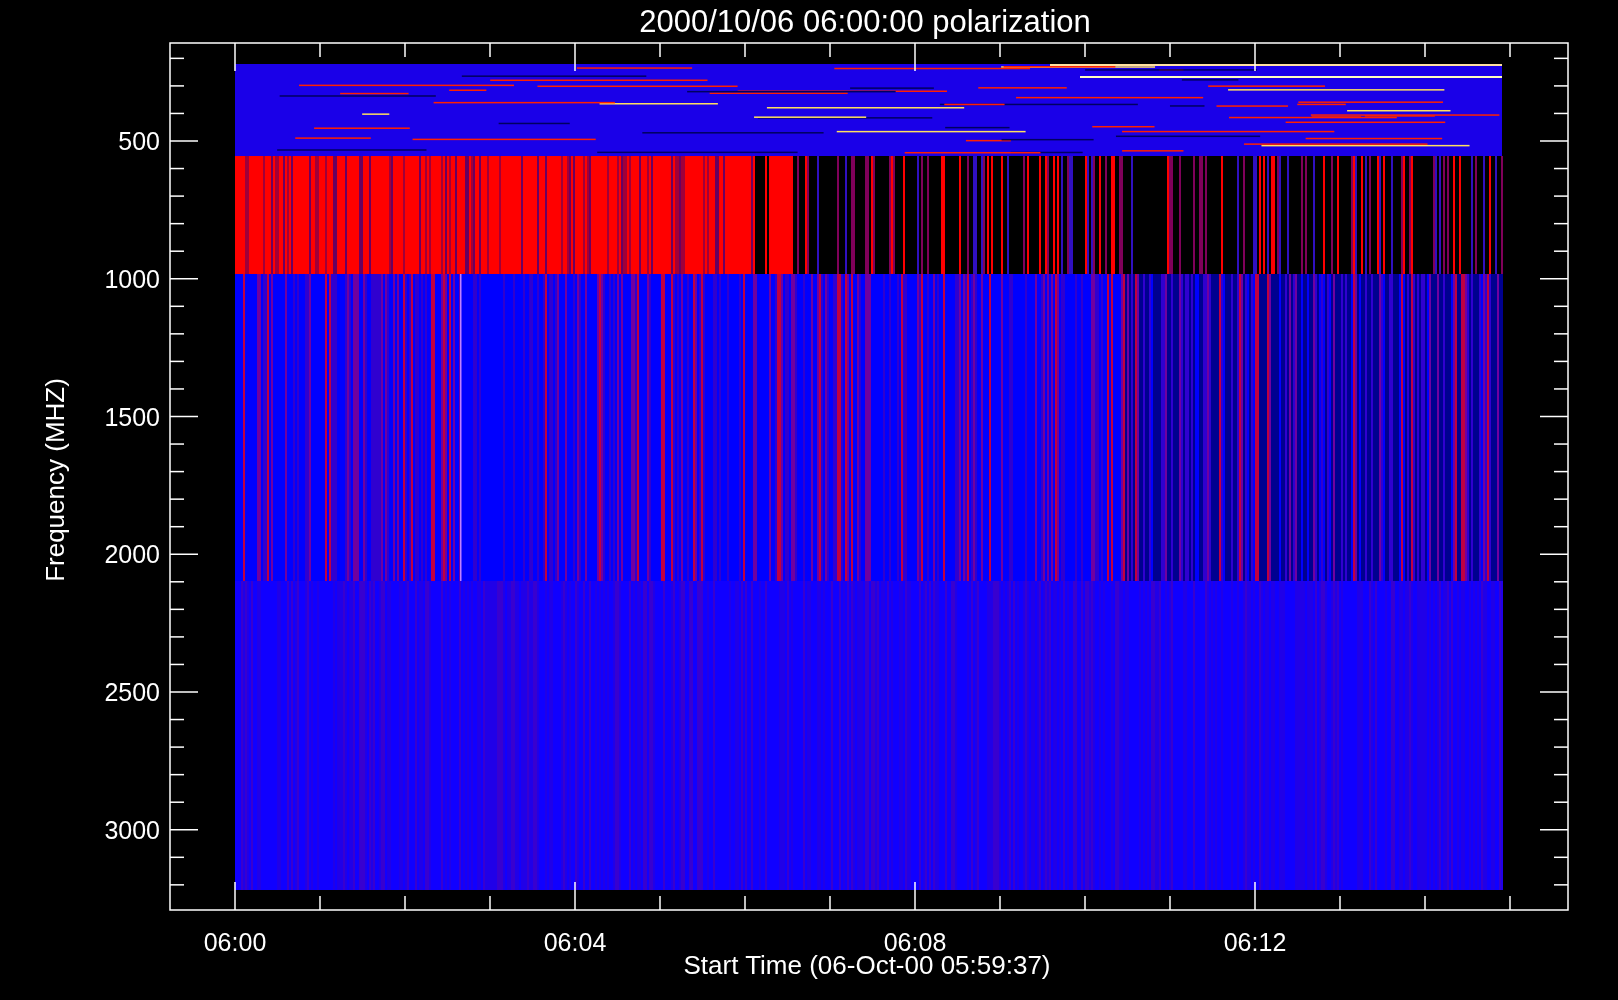  I want to click on y-tick-label: 1500, so click(132, 416).